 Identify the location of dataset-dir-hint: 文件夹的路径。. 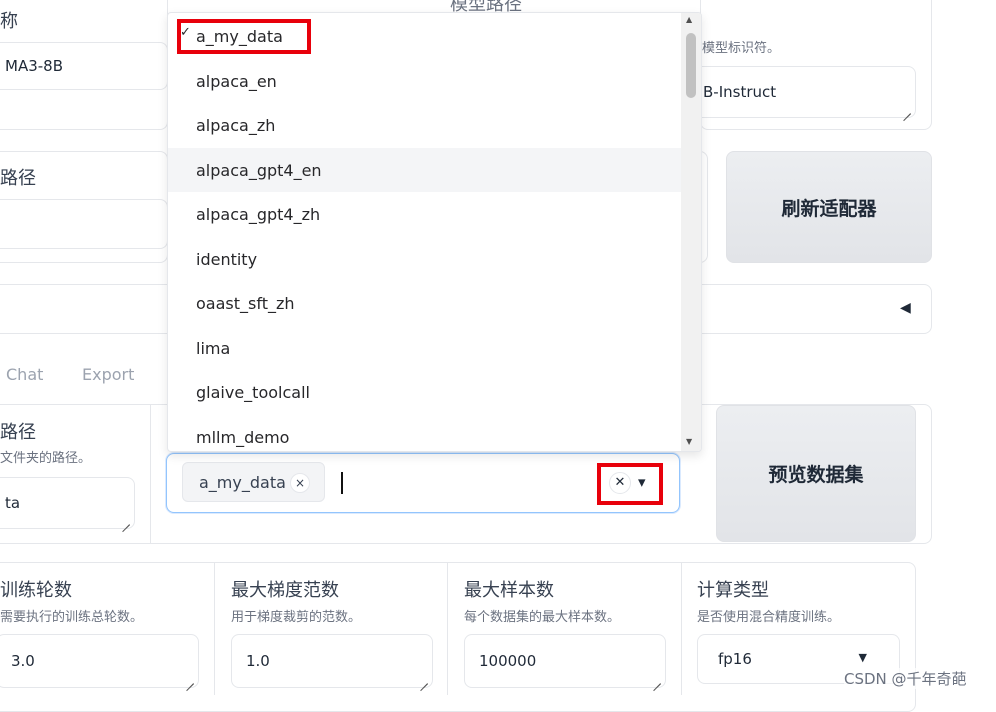
(46, 458).